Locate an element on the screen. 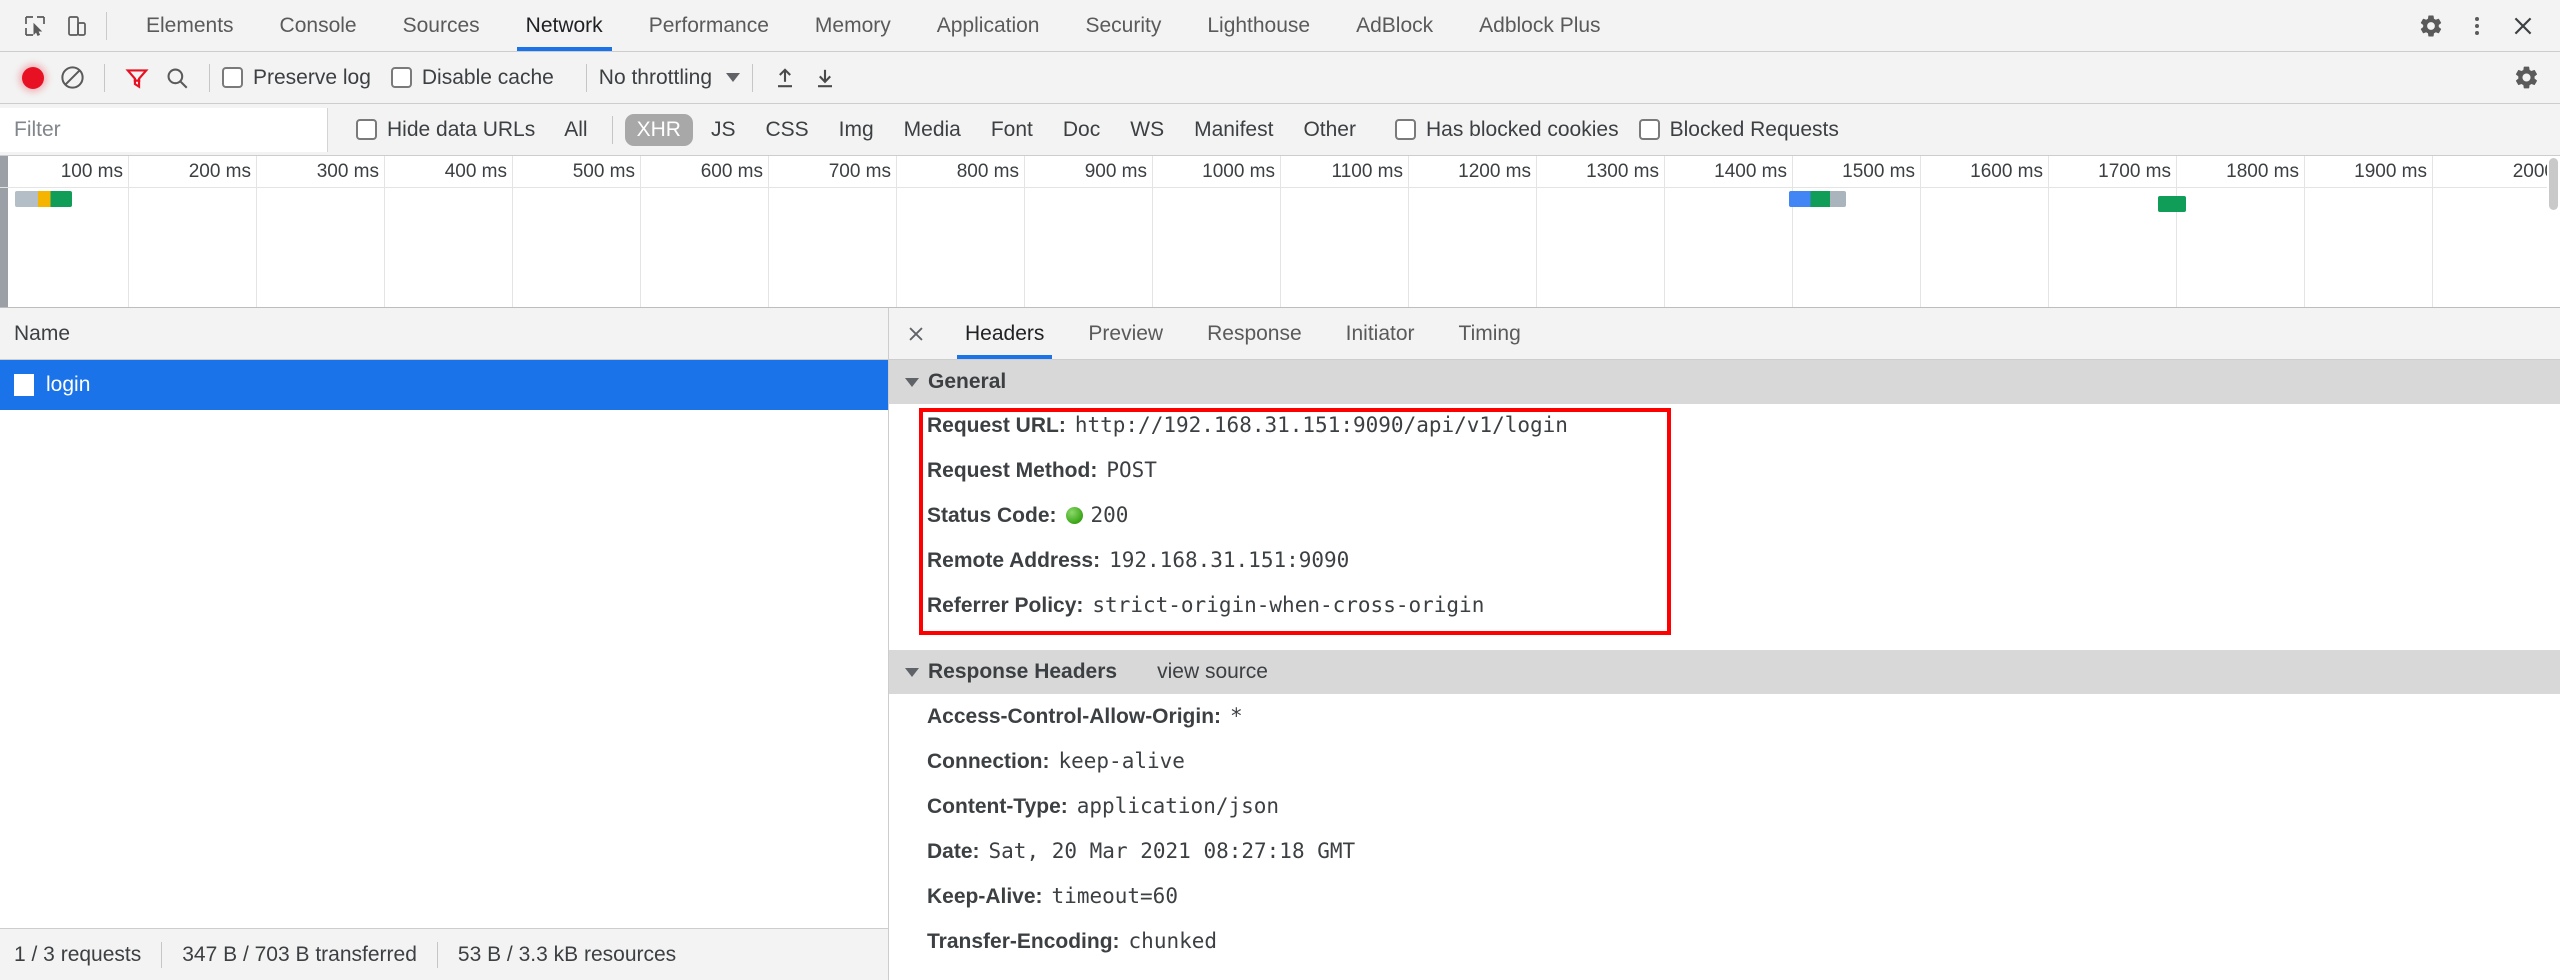 The image size is (2560, 980). response-header-row: Transfer-Encoding: chunked is located at coordinates (1724, 951).